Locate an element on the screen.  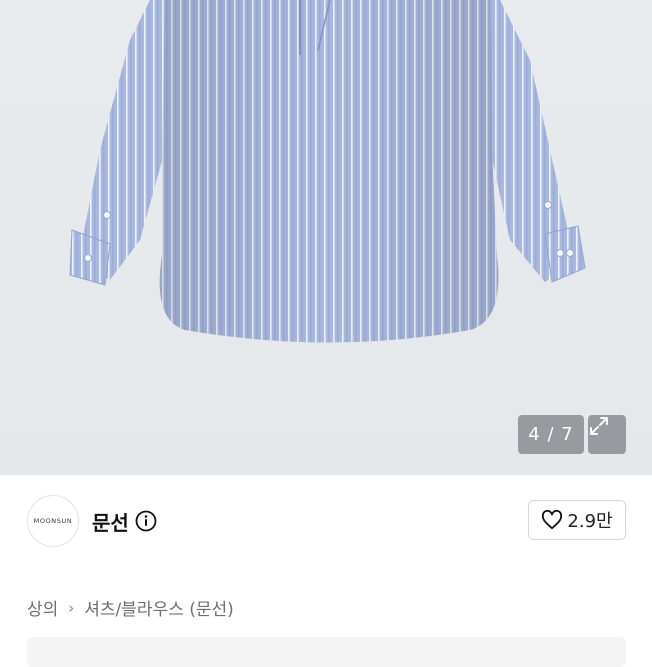
brand-name: 문선 is located at coordinates (110, 521).